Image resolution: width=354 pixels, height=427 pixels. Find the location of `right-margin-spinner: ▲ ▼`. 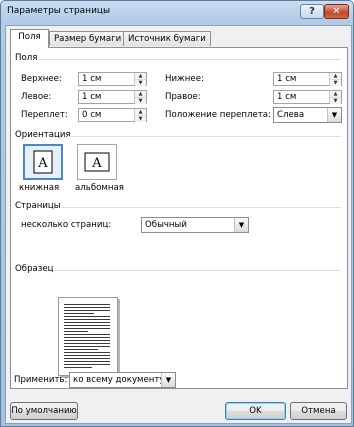

right-margin-spinner: ▲ ▼ is located at coordinates (335, 97).